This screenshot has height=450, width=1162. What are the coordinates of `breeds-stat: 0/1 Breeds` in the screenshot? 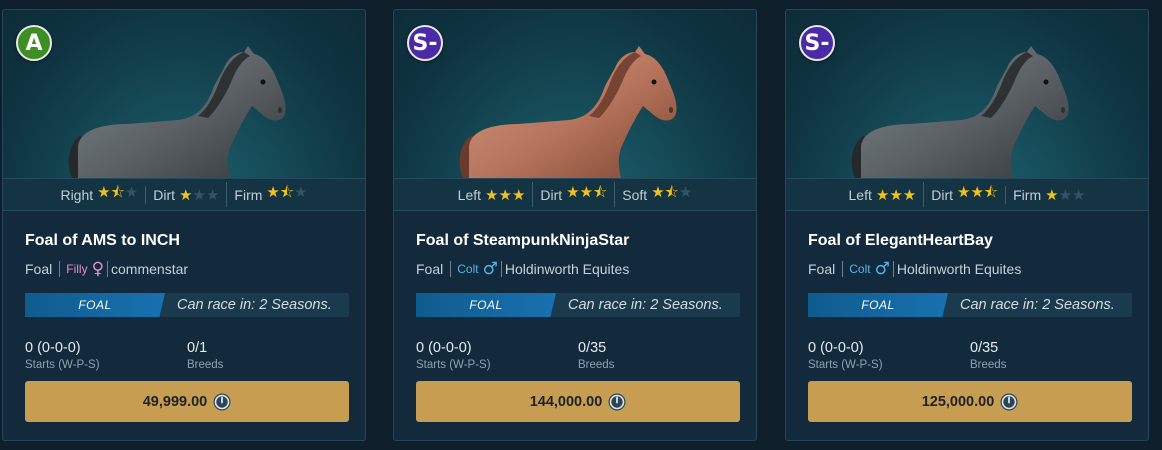 It's located at (205, 355).